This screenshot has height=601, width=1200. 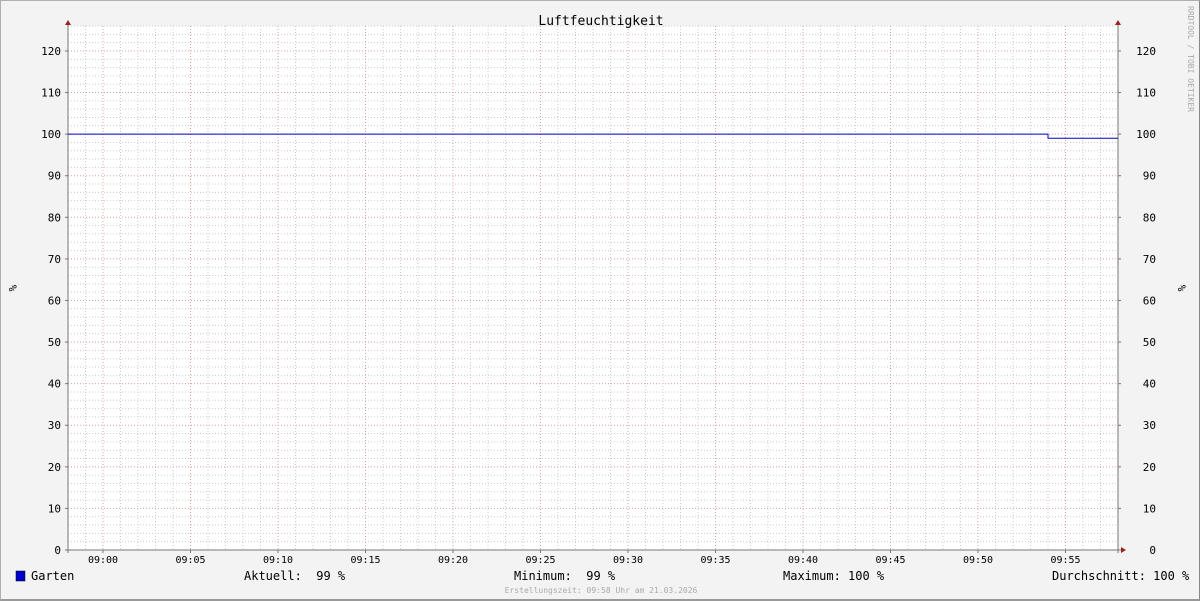 I want to click on y-tick-label-right: 110, so click(x=1146, y=93).